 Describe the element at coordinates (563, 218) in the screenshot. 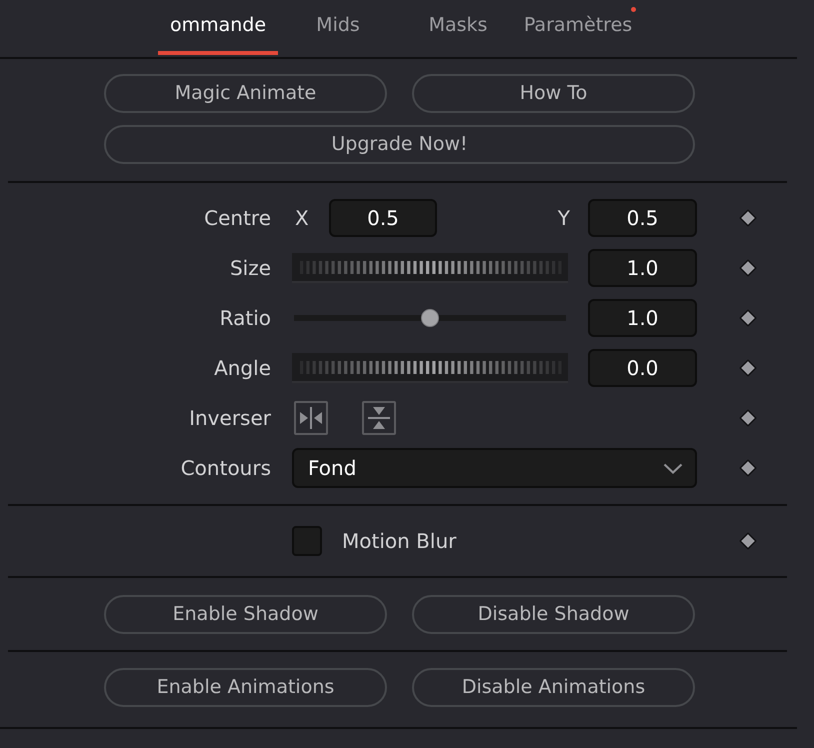

I see `y-label: Y` at that location.